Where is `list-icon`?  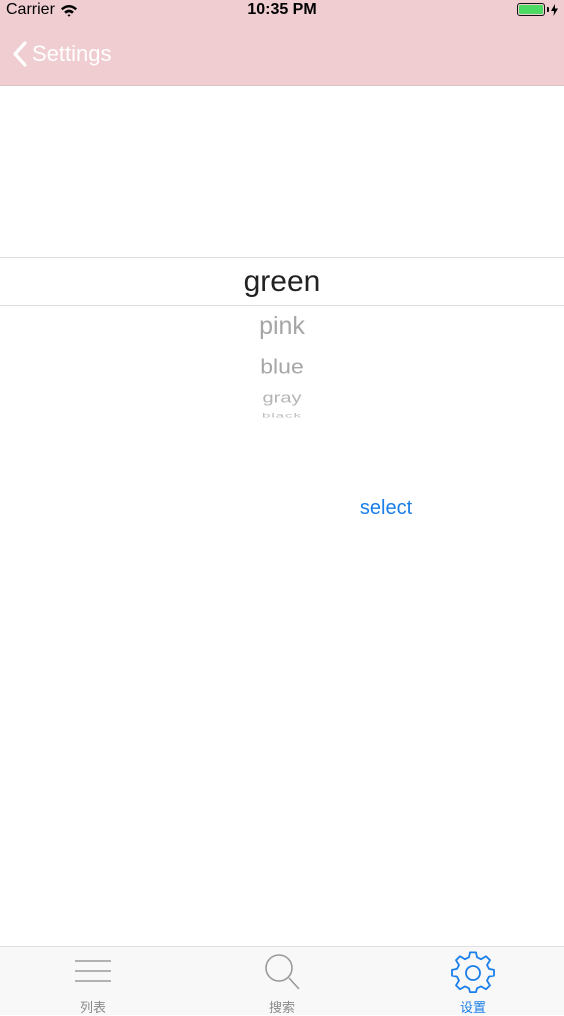
list-icon is located at coordinates (93, 971).